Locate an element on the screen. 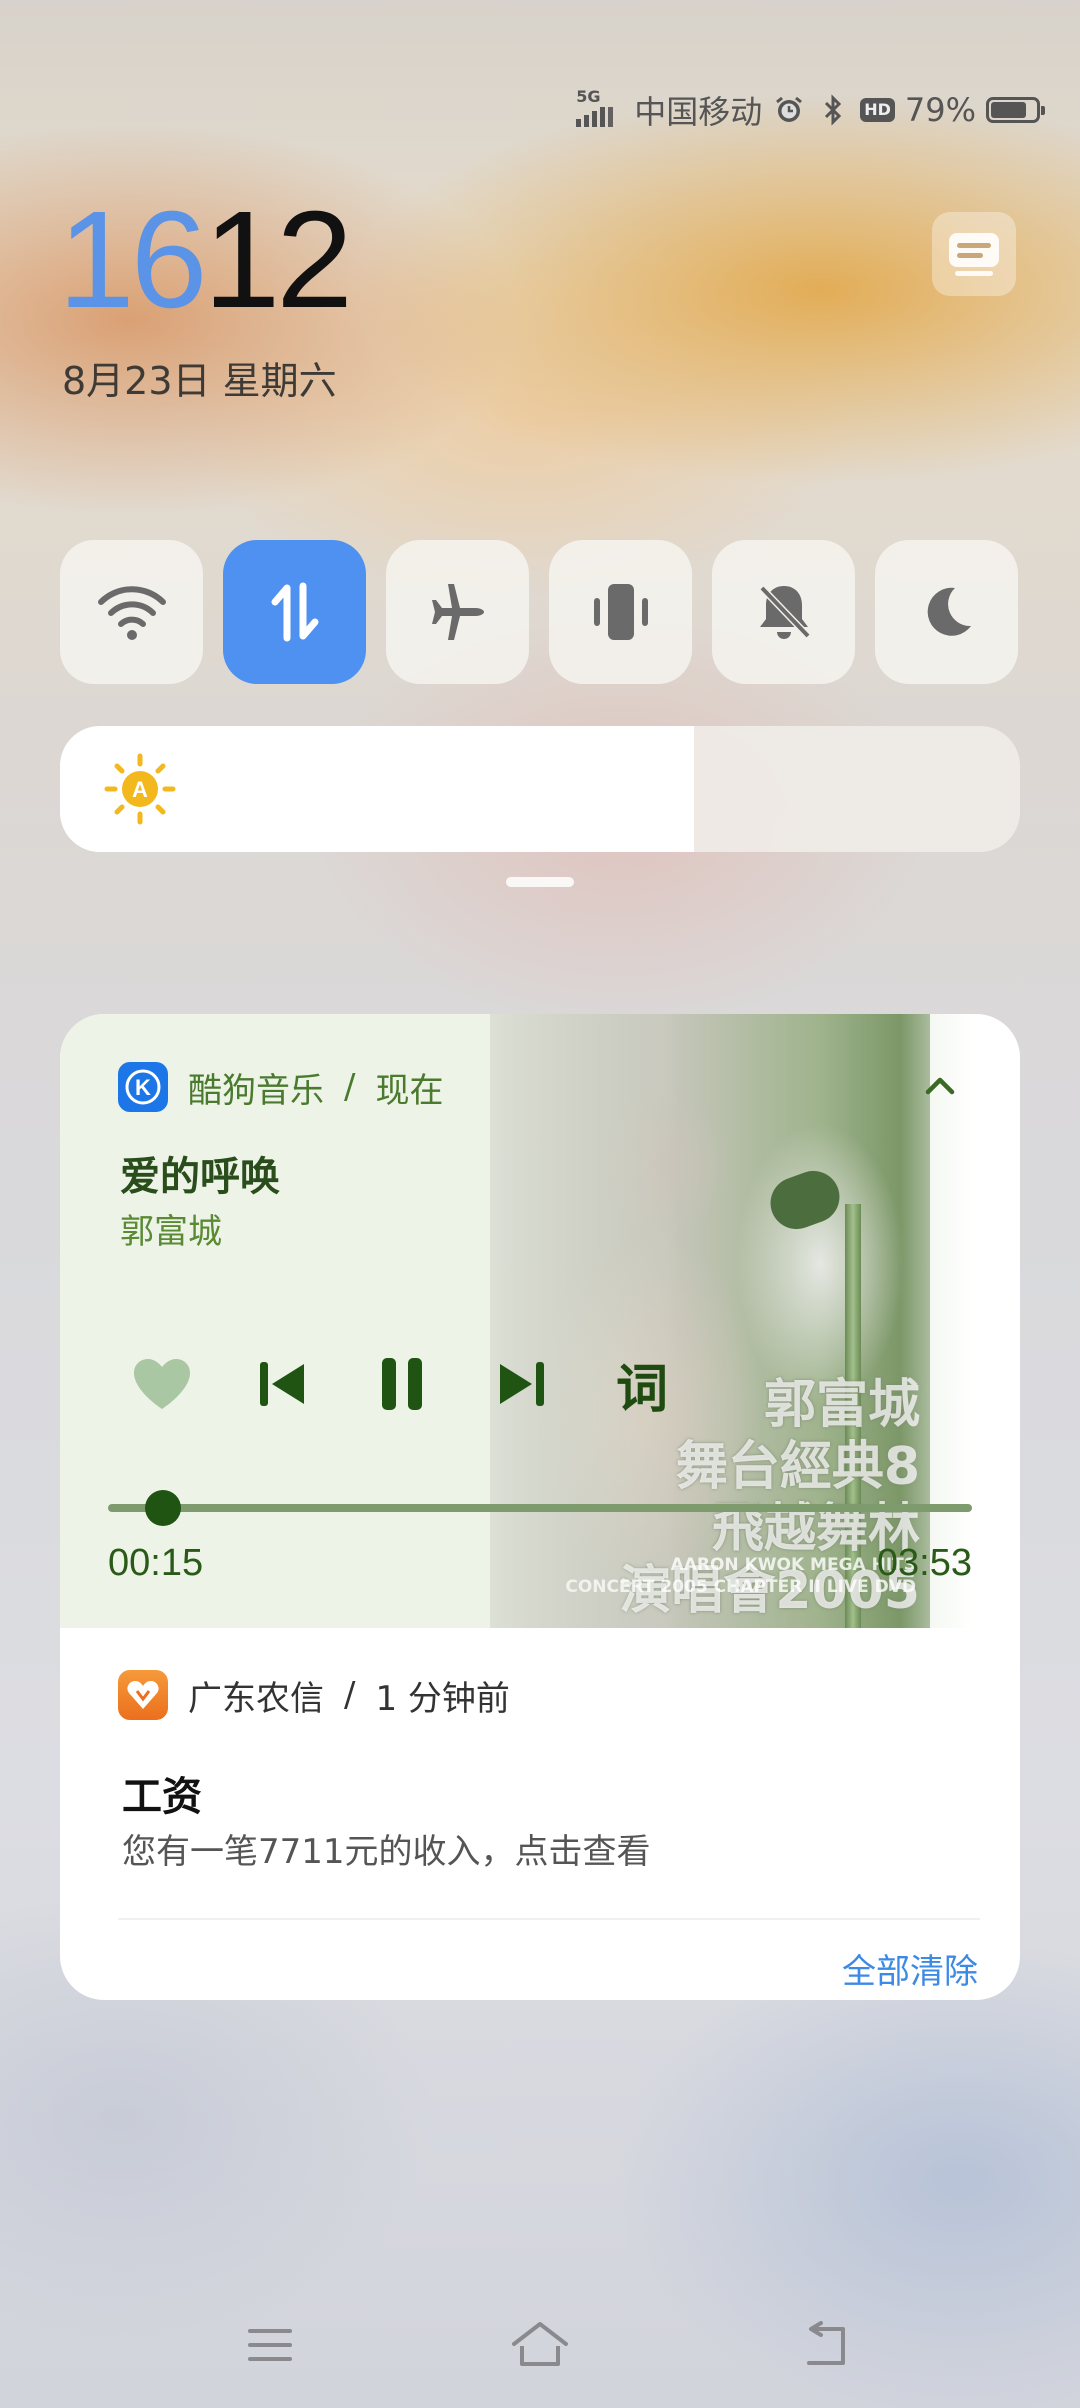 Image resolution: width=1080 pixels, height=2408 pixels. next-button is located at coordinates (522, 1384).